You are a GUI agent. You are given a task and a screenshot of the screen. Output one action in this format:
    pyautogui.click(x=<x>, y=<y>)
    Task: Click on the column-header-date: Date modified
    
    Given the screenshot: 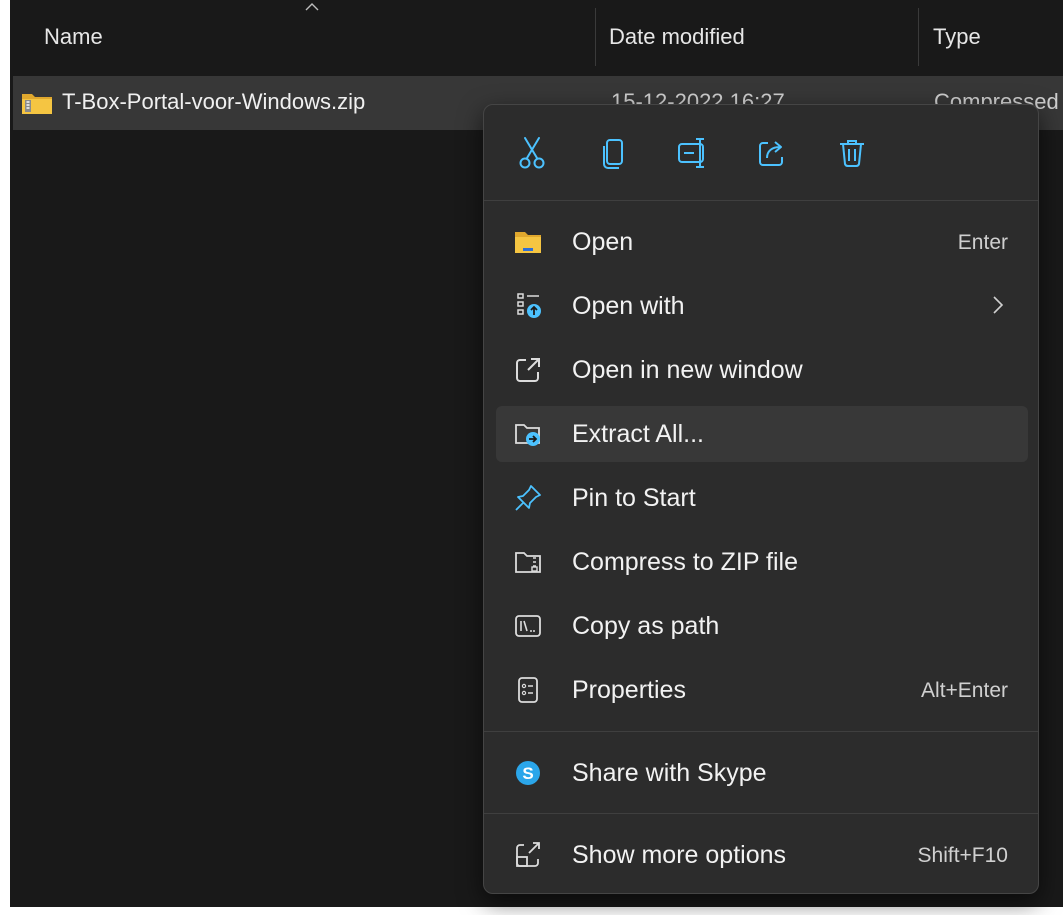 What is the action you would take?
    pyautogui.click(x=677, y=37)
    